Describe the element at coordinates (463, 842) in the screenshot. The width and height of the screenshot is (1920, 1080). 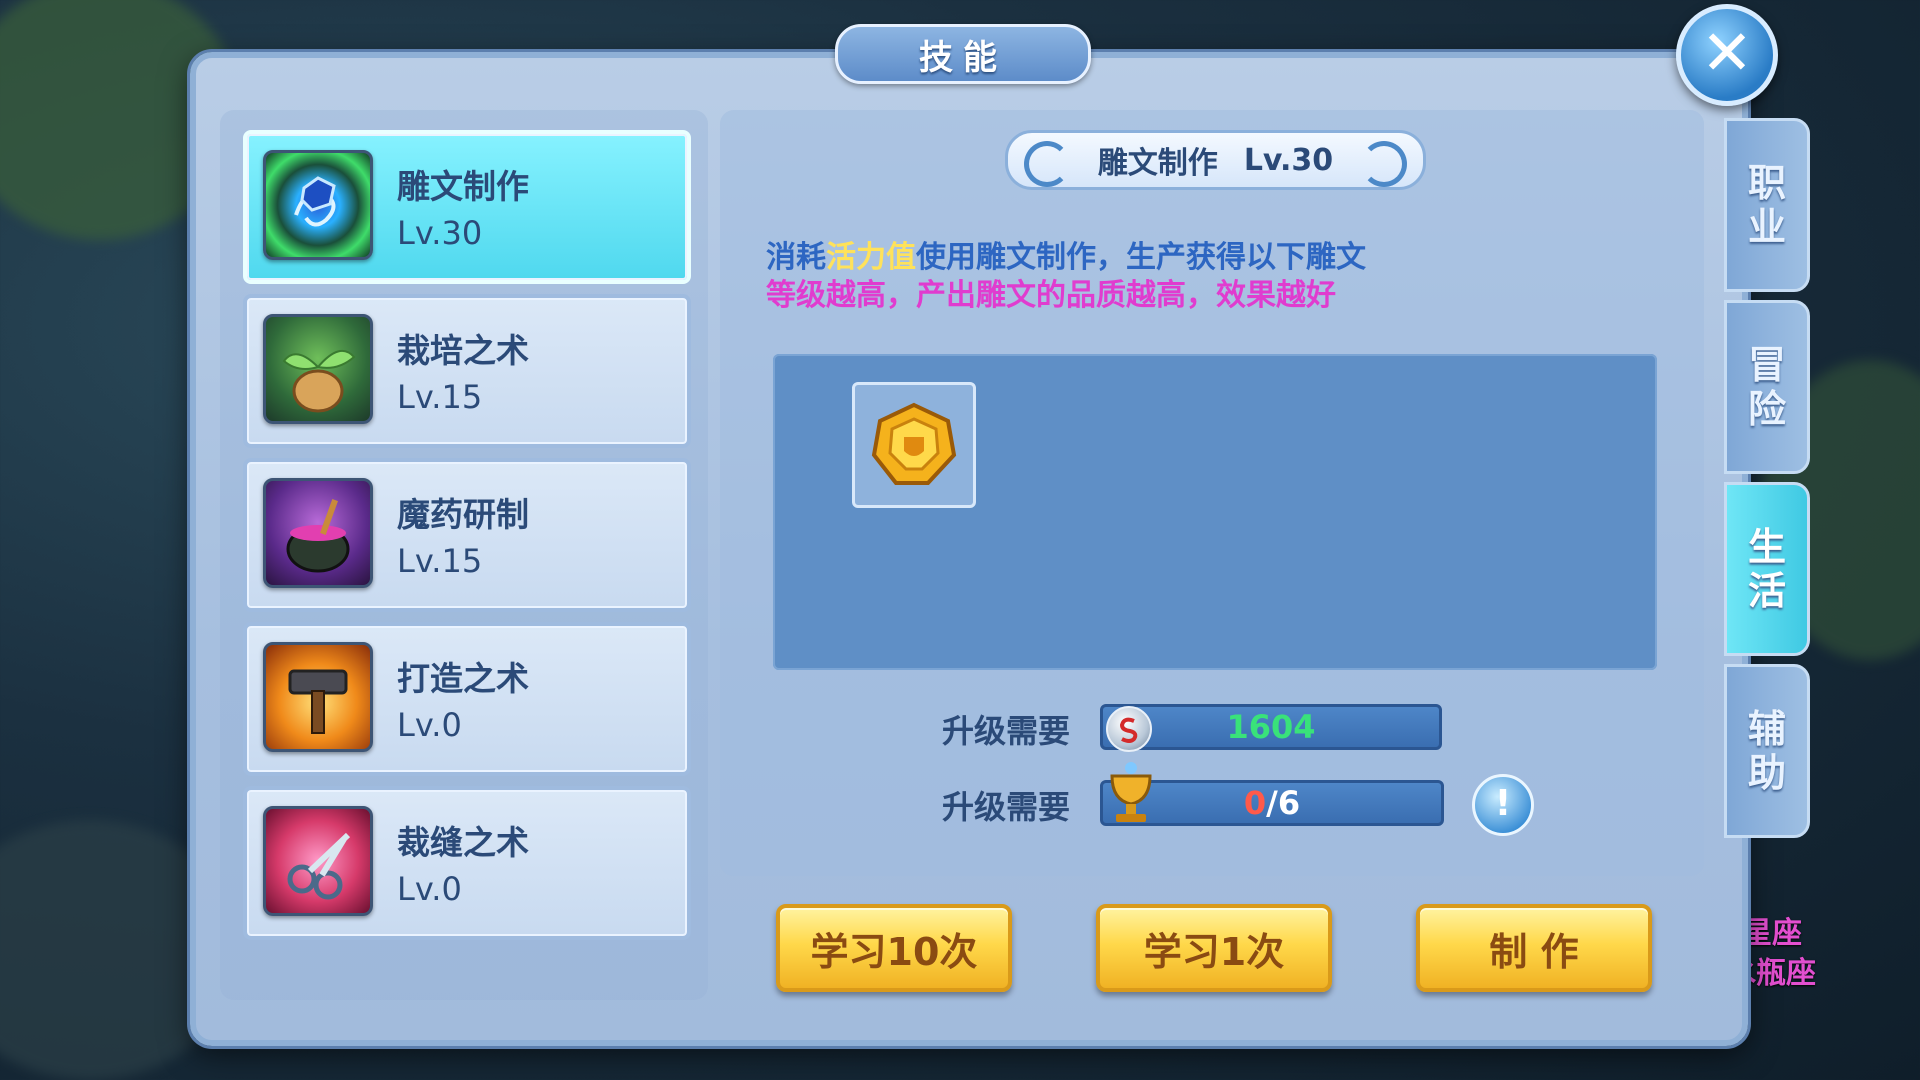
I see `skill-name: 裁缝之术` at that location.